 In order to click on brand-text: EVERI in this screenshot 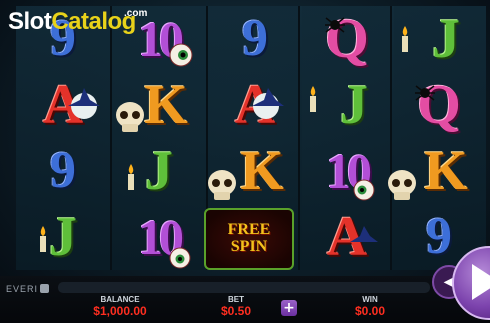, I will do `click(22, 289)`.